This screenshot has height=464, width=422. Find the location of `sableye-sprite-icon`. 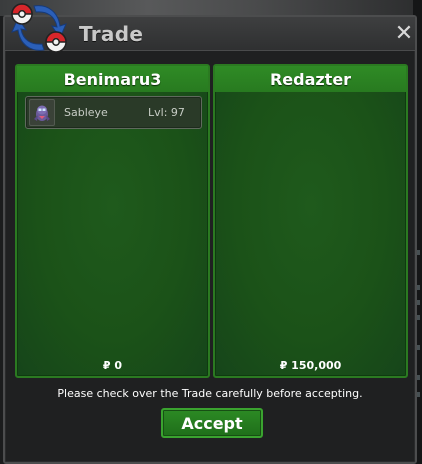

sableye-sprite-icon is located at coordinates (42, 112).